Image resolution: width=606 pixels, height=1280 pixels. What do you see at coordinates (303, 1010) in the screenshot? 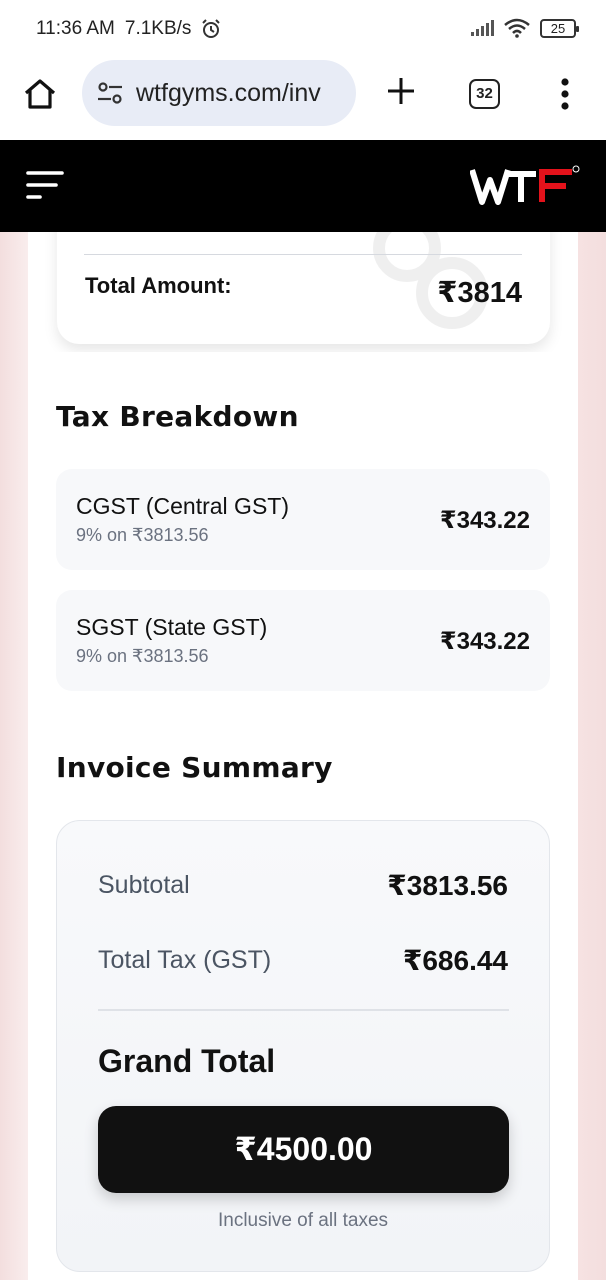
I see `summary-divider` at bounding box center [303, 1010].